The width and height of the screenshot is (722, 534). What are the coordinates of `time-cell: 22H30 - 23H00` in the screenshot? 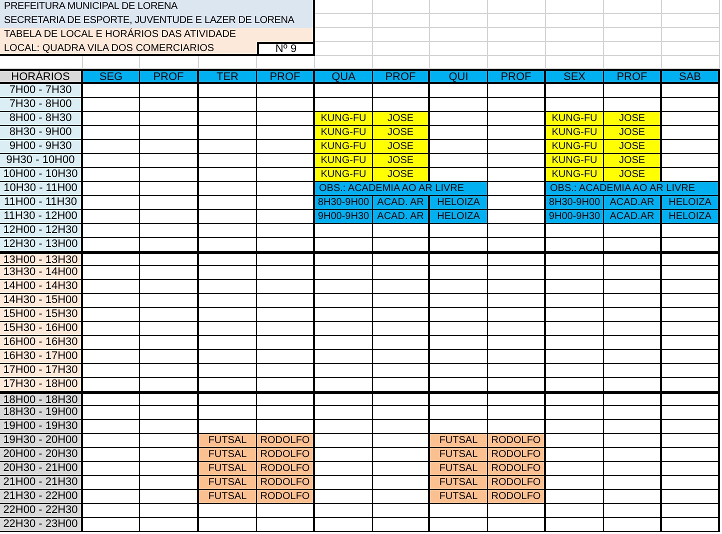 It's located at (41, 525).